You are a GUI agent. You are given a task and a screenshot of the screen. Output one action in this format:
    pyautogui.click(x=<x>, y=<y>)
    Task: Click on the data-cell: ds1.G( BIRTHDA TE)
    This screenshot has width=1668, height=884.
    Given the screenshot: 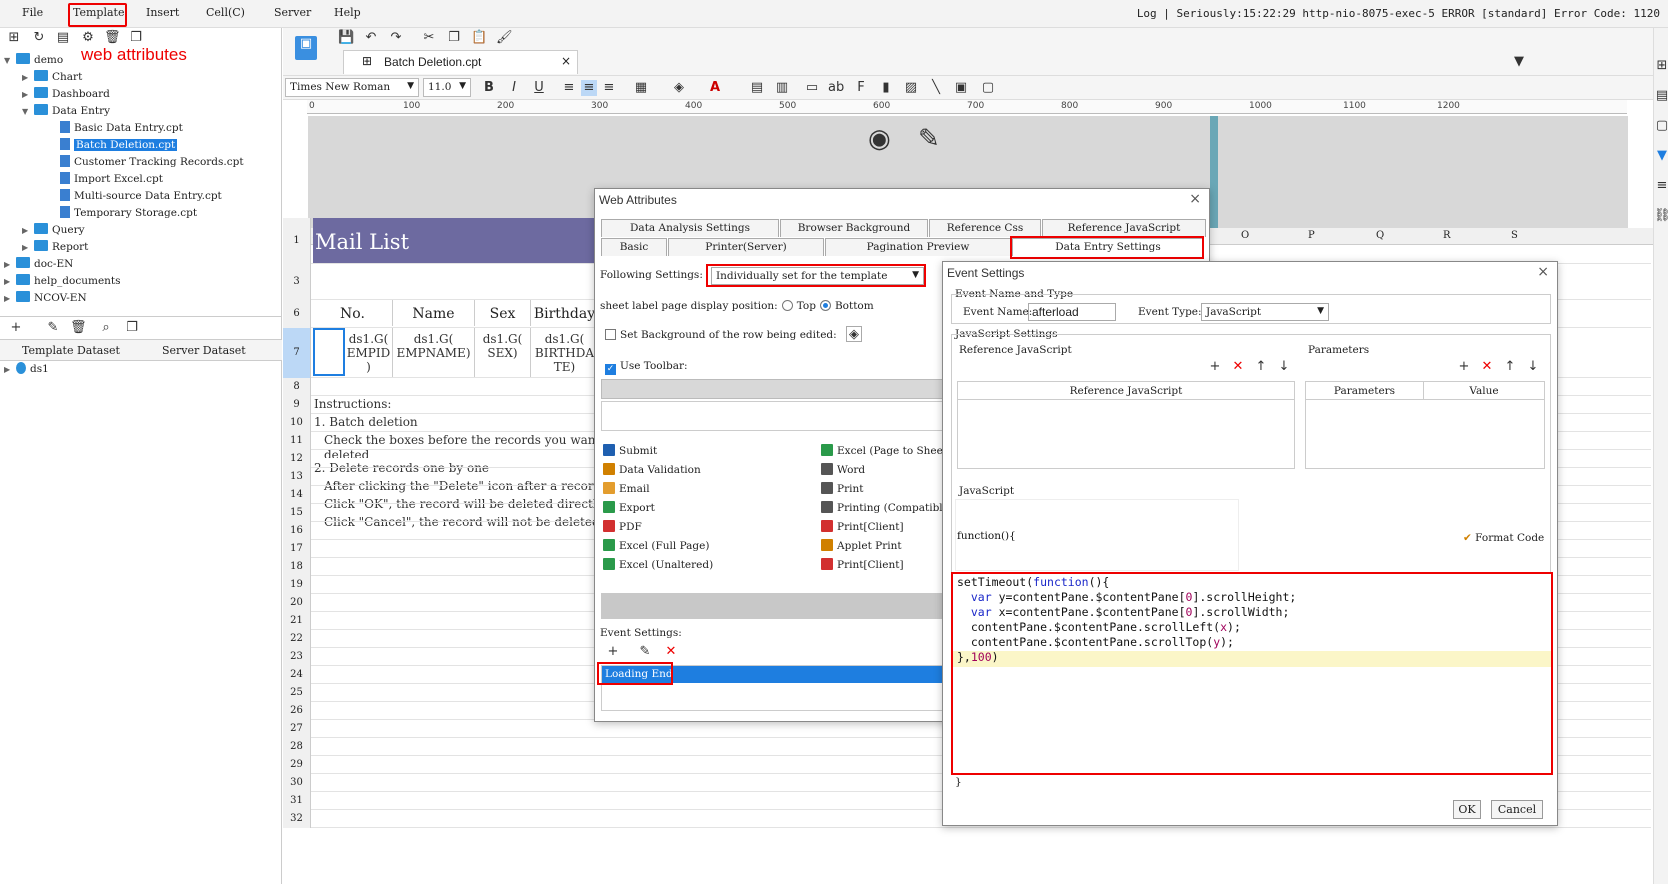 What is the action you would take?
    pyautogui.click(x=565, y=353)
    